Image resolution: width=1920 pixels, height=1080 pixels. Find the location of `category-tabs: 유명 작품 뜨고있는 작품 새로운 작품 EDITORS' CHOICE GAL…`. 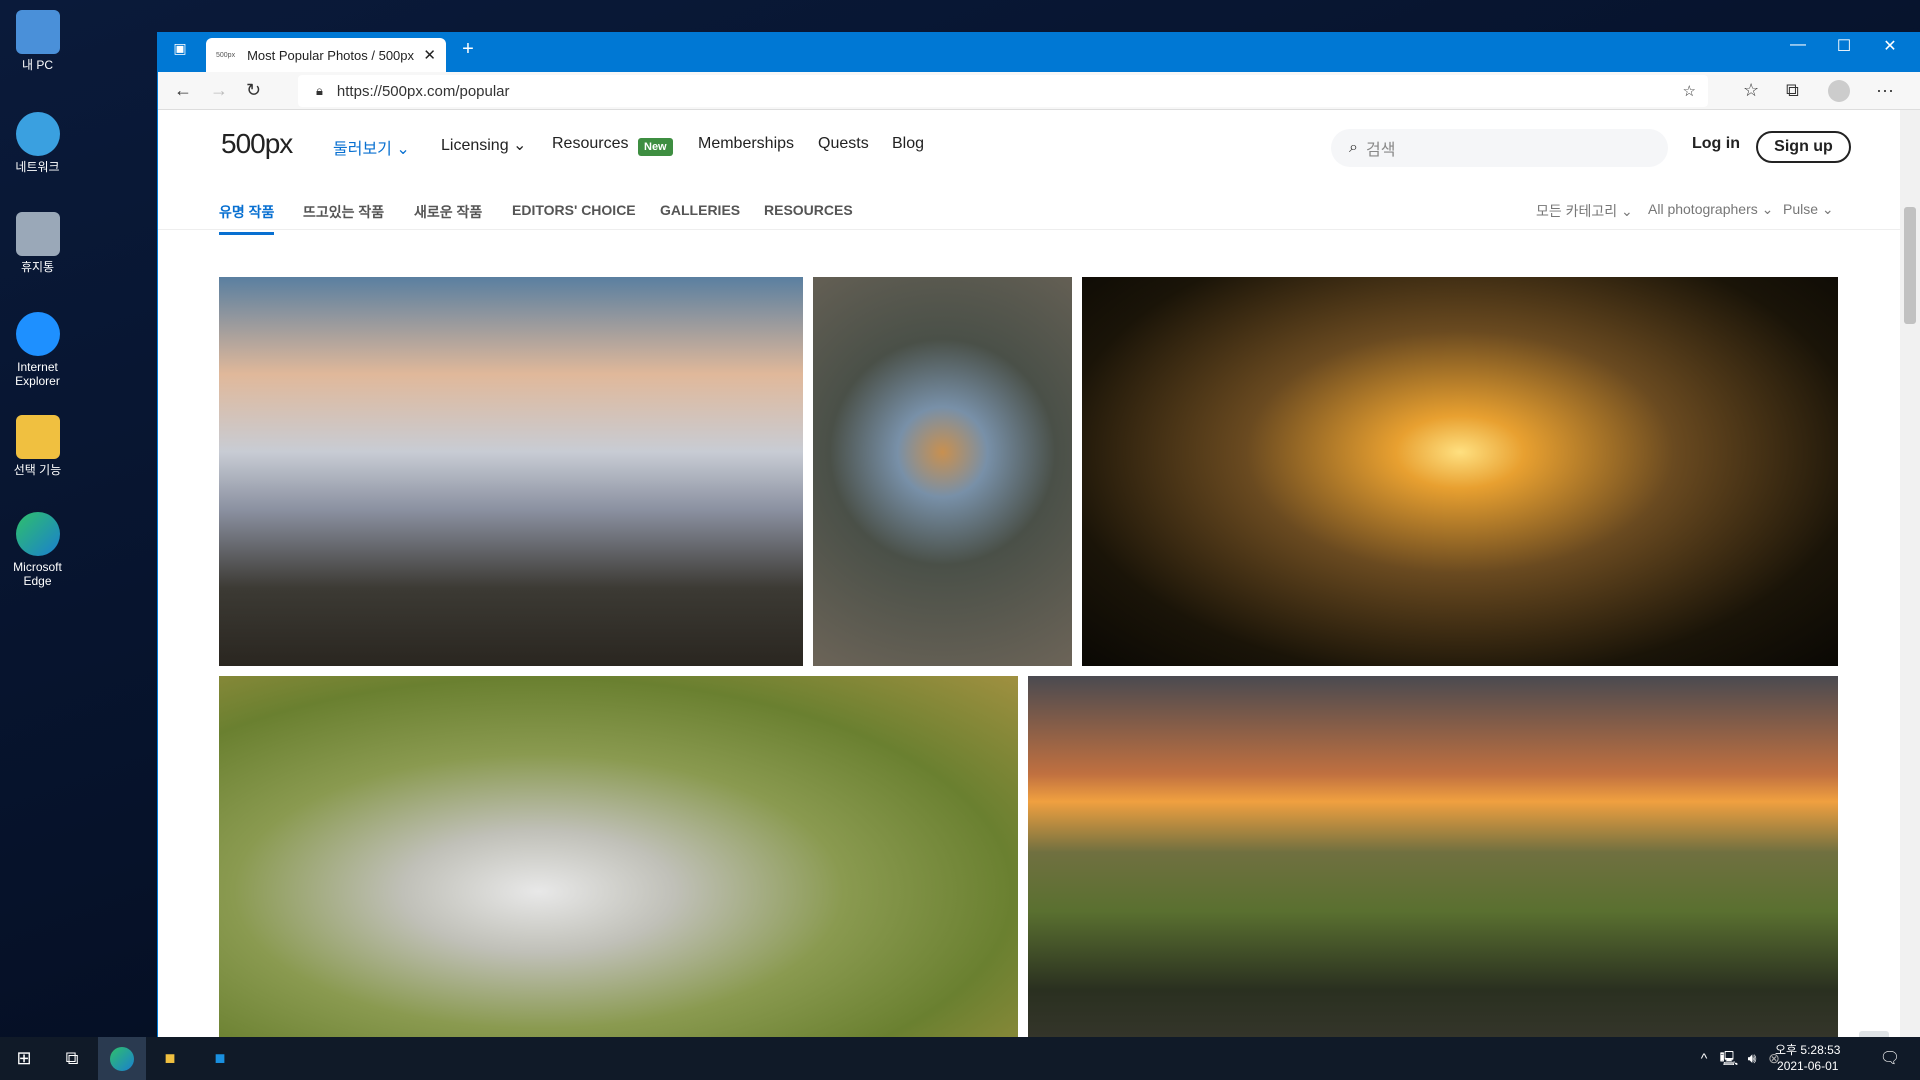

category-tabs: 유명 작품 뜨고있는 작품 새로운 작품 EDITORS' CHOICE GAL… is located at coordinates (1029, 207).